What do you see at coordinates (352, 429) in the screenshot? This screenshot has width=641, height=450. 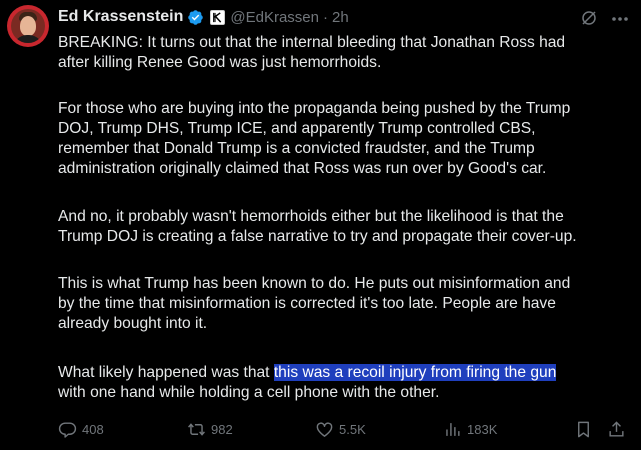 I see `like-count: 5.5K` at bounding box center [352, 429].